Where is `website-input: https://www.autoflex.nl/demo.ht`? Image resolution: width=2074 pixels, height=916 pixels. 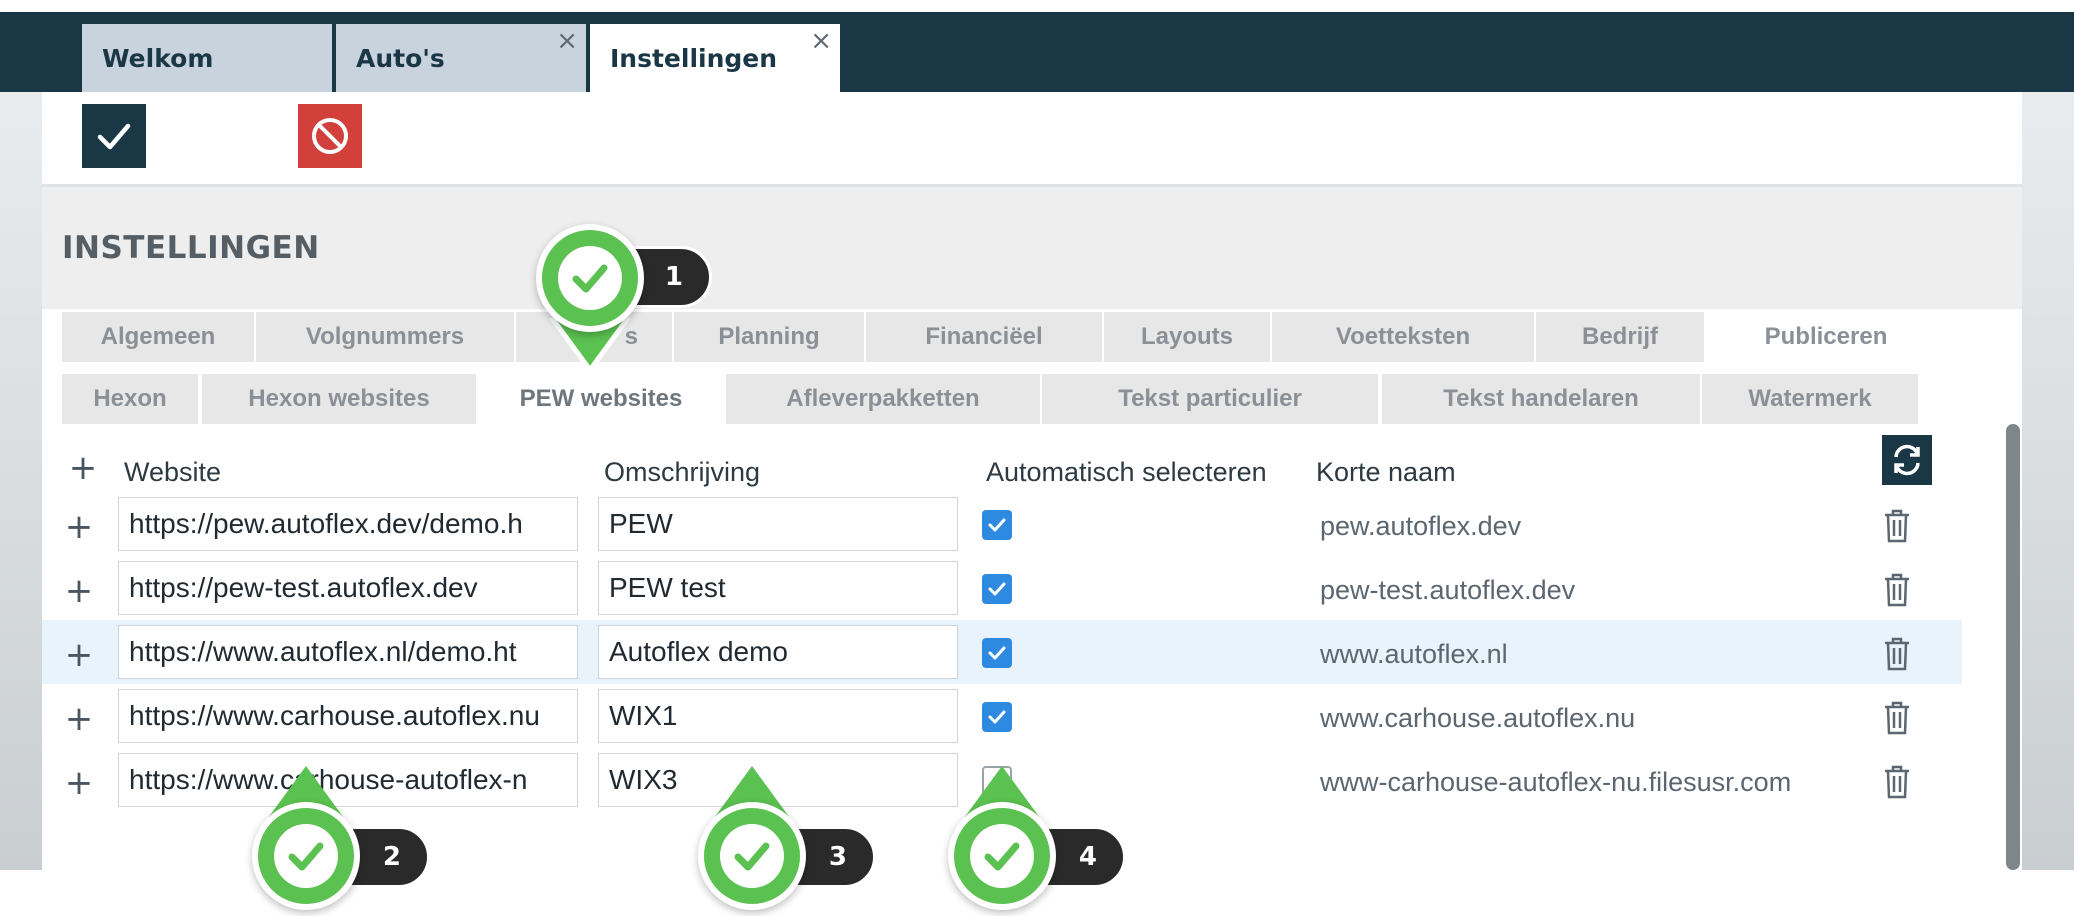
website-input: https://www.autoflex.nl/demo.ht is located at coordinates (348, 652).